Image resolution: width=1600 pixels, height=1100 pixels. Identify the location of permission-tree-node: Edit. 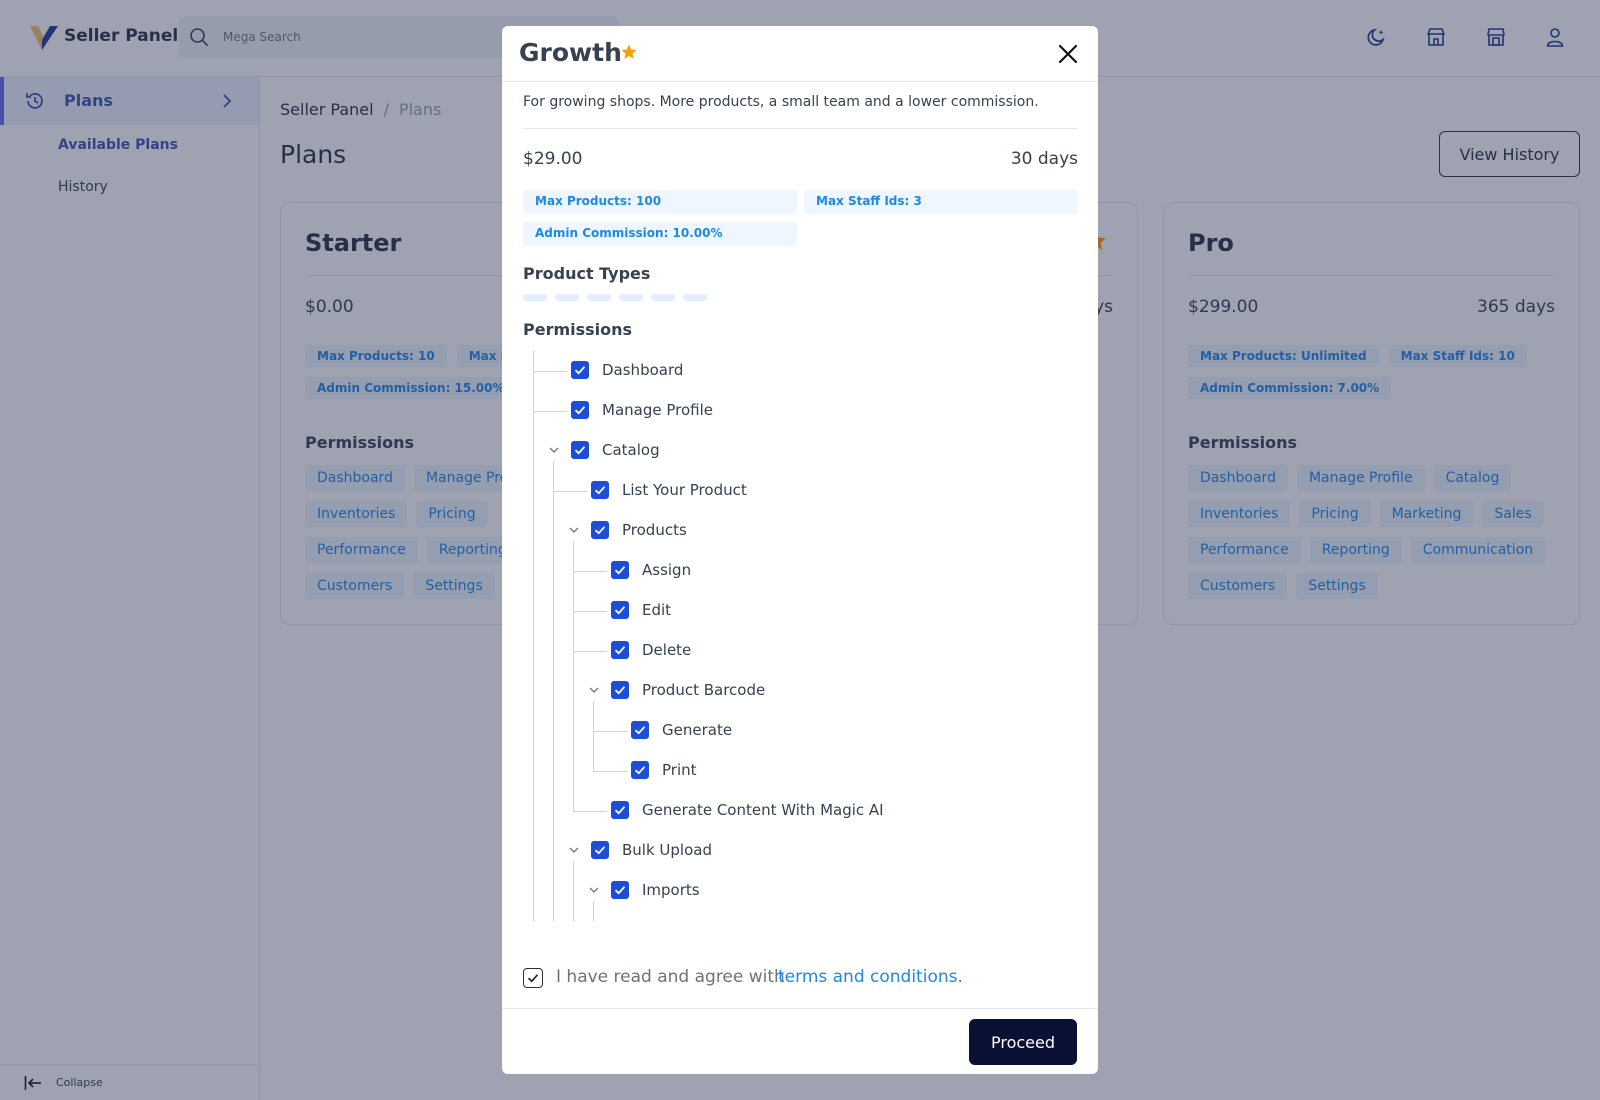
(773, 611).